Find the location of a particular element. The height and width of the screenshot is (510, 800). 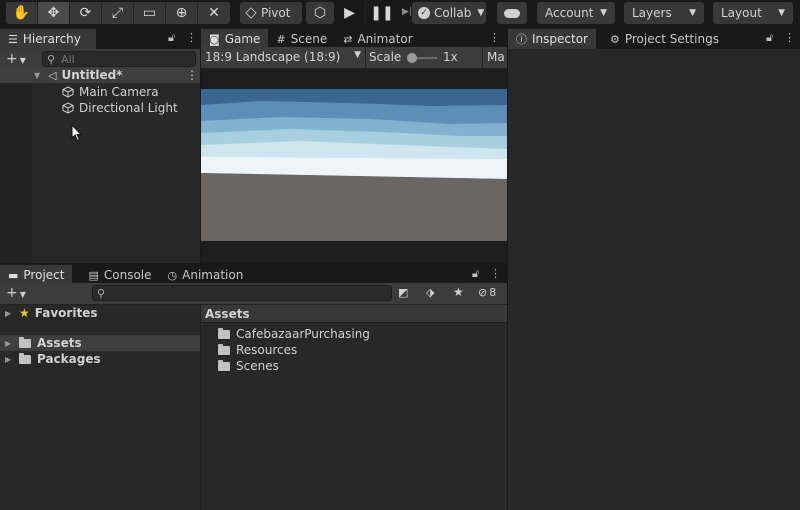

tab-scene: # Scene is located at coordinates (301, 39).